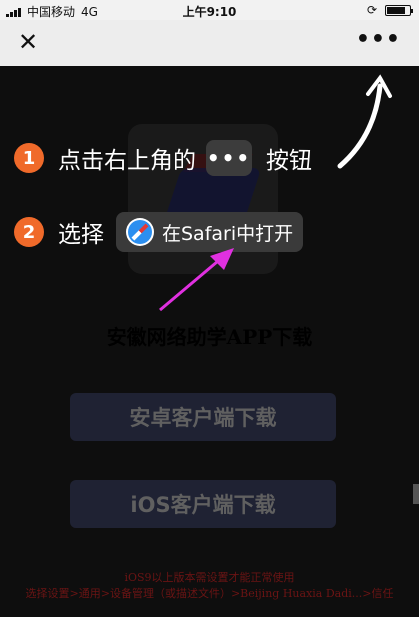 This screenshot has width=419, height=617. I want to click on step-1-badge: 1, so click(29, 158).